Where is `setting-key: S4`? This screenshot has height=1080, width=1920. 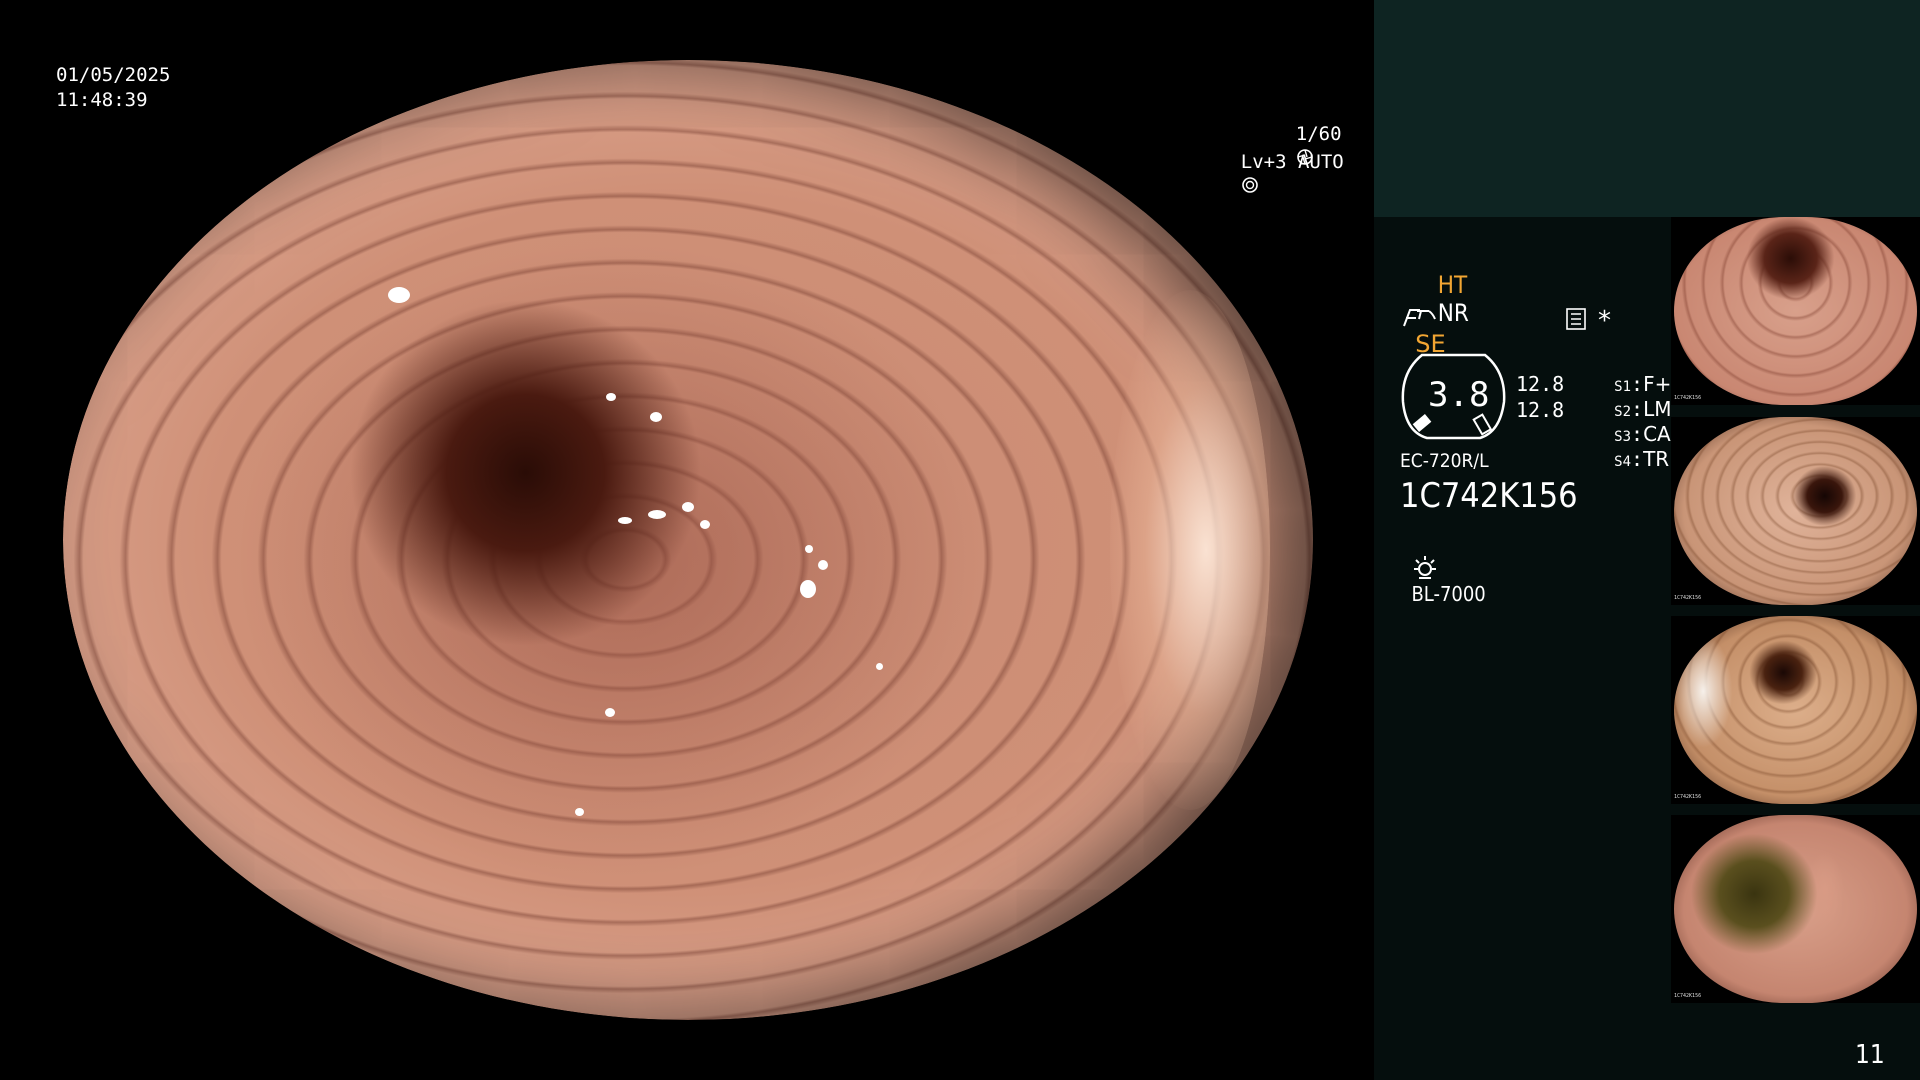 setting-key: S4 is located at coordinates (1623, 462).